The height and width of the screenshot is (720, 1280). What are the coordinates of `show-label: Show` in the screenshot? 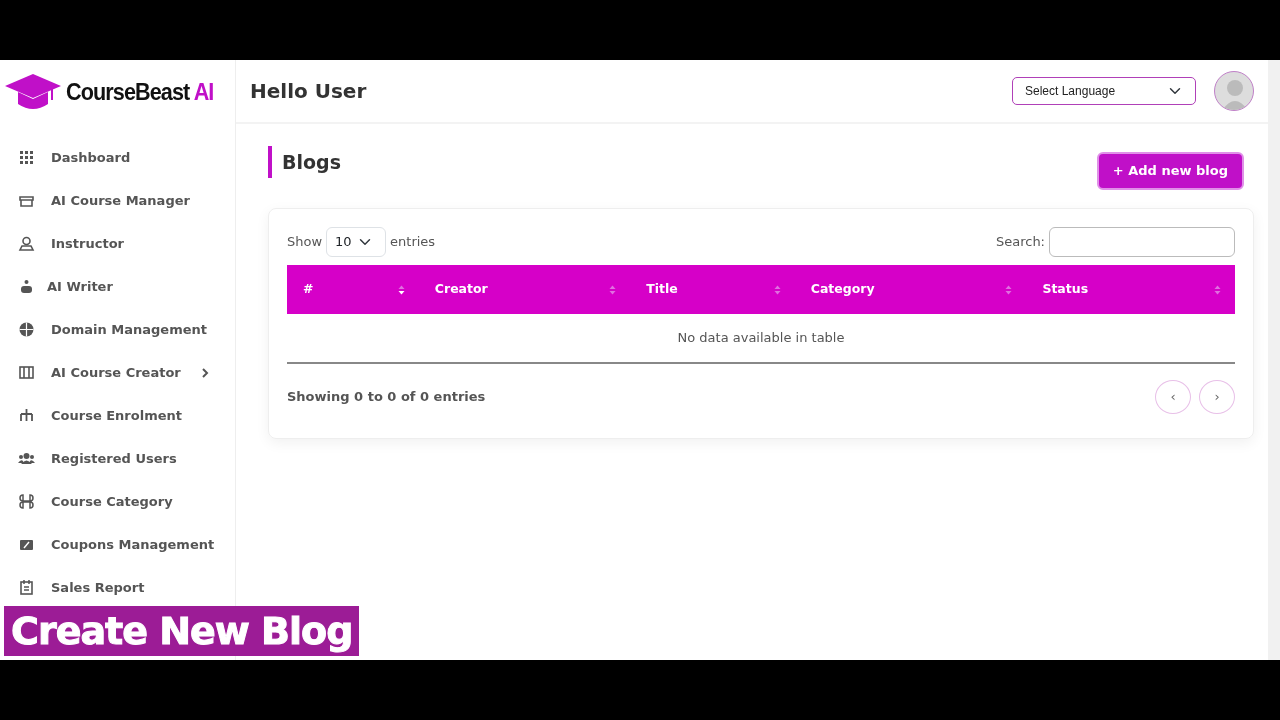 It's located at (305, 242).